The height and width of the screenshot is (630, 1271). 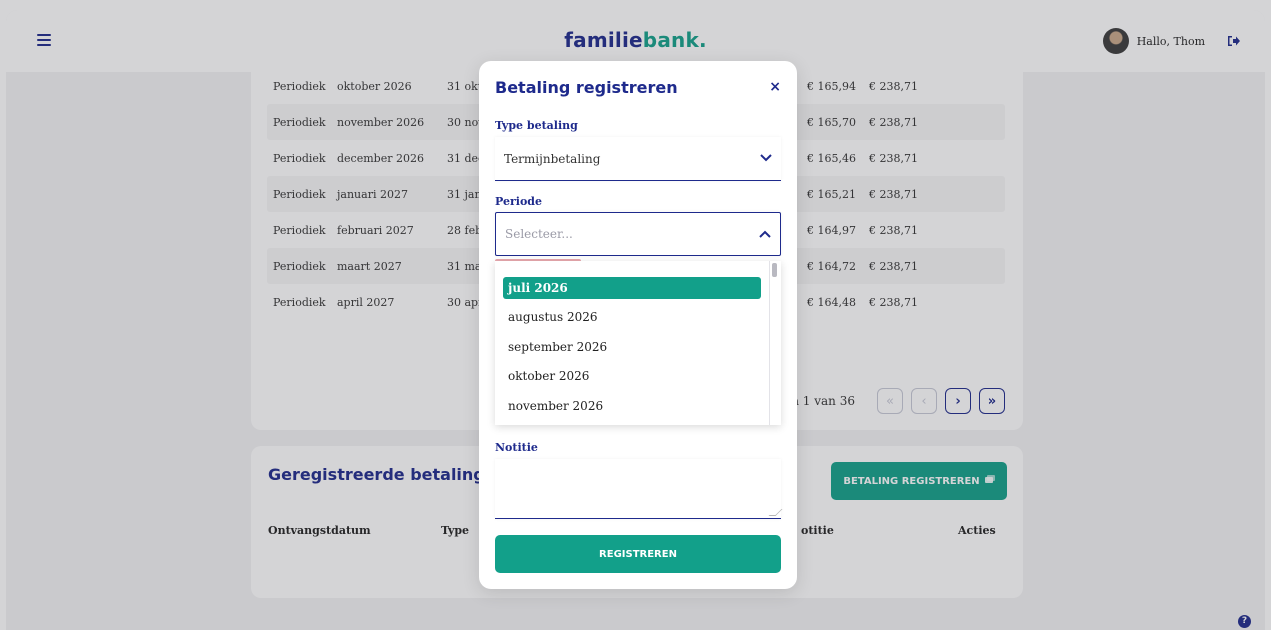 What do you see at coordinates (632, 376) in the screenshot?
I see `period-option: oktober 2026` at bounding box center [632, 376].